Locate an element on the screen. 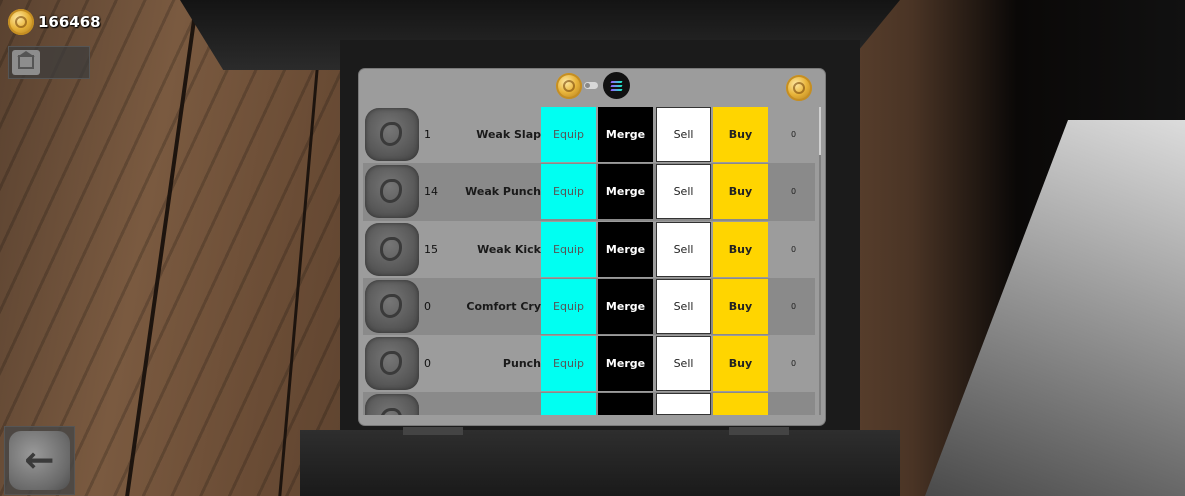 This screenshot has width=1185, height=496. back-arrow-icon: ← is located at coordinates (39, 460).